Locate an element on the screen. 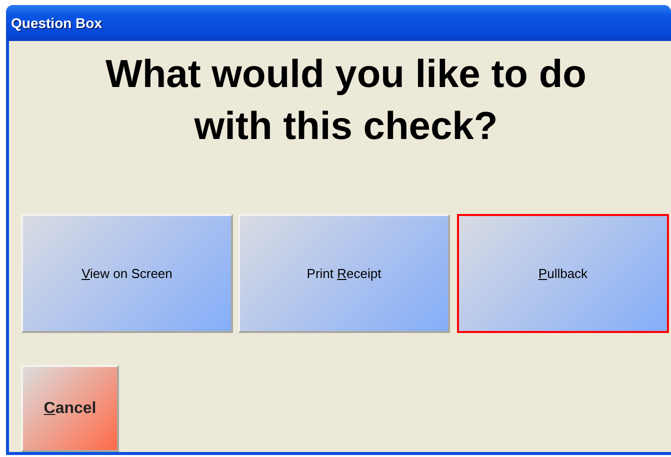 This screenshot has height=457, width=671. choice-button: View on Screen is located at coordinates (127, 273).